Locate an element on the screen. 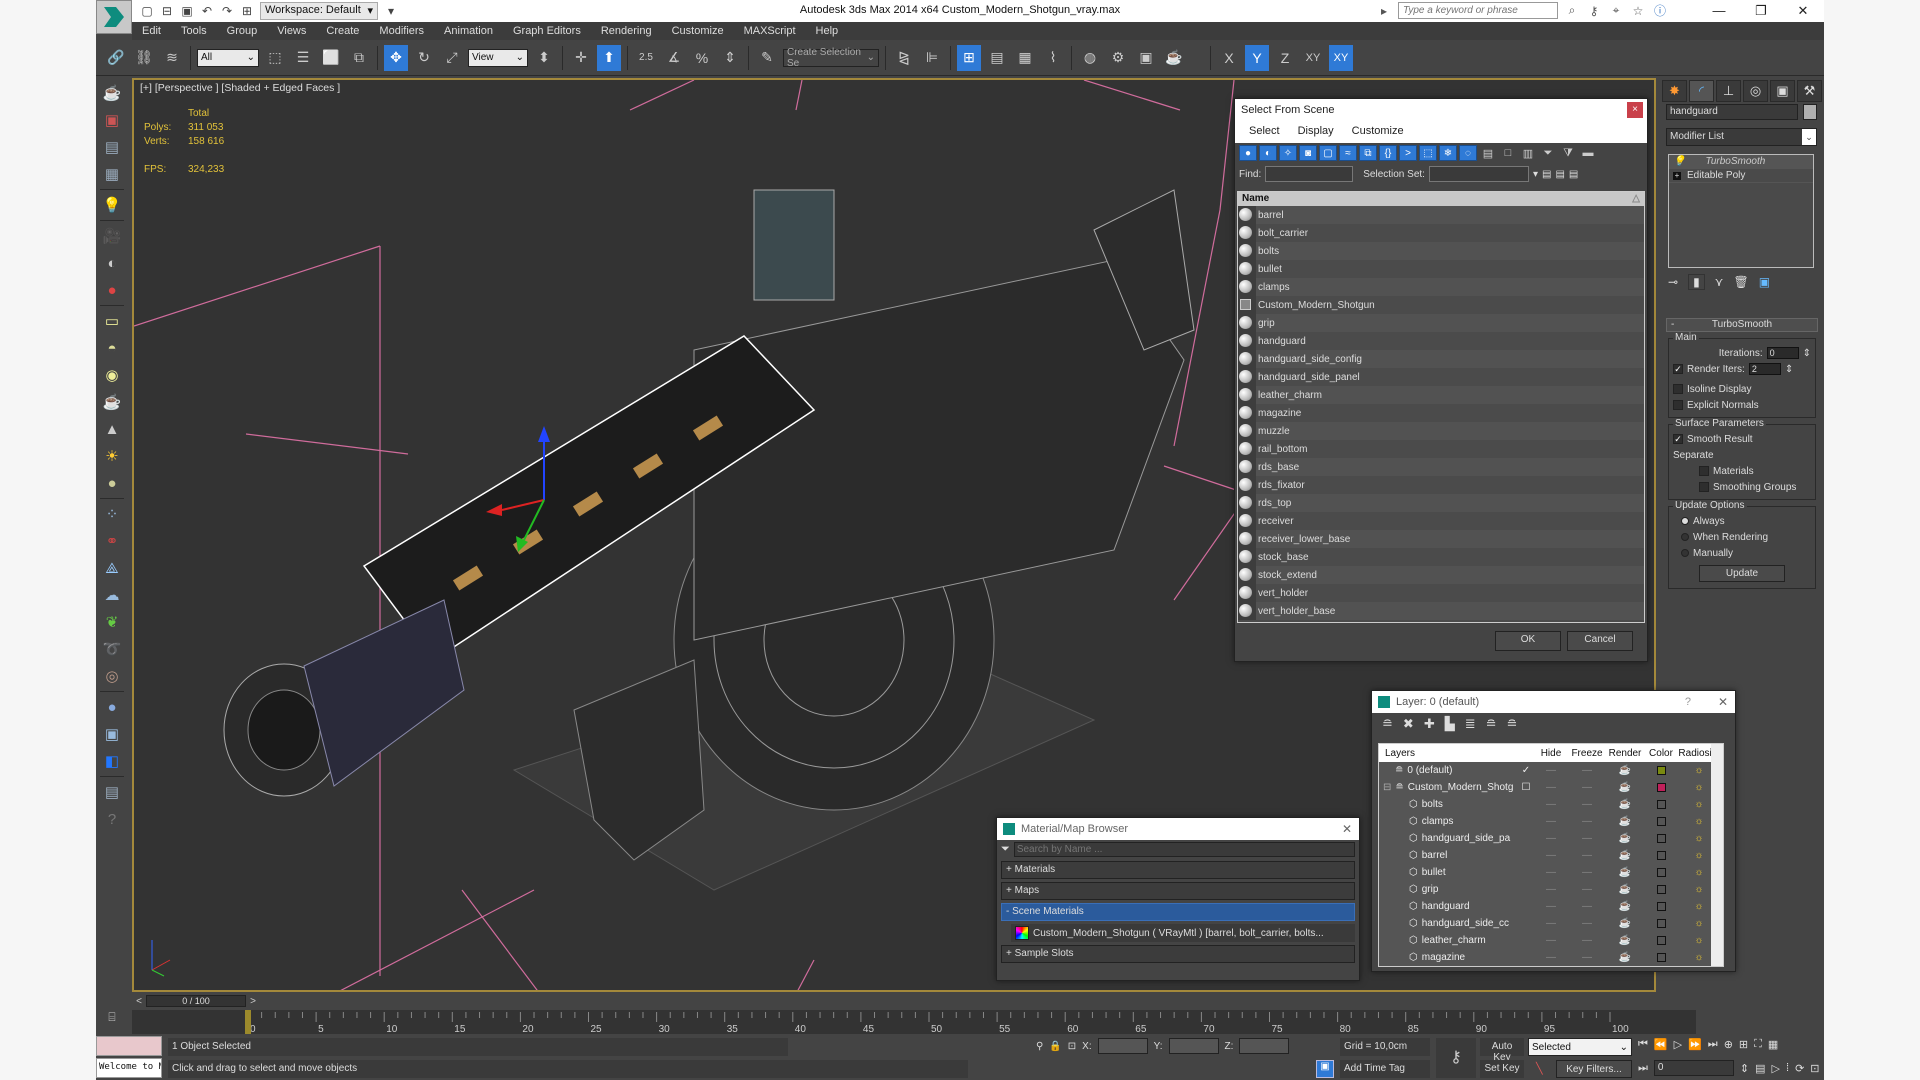 This screenshot has width=1920, height=1080. properties-icon: ▤ is located at coordinates (112, 147).